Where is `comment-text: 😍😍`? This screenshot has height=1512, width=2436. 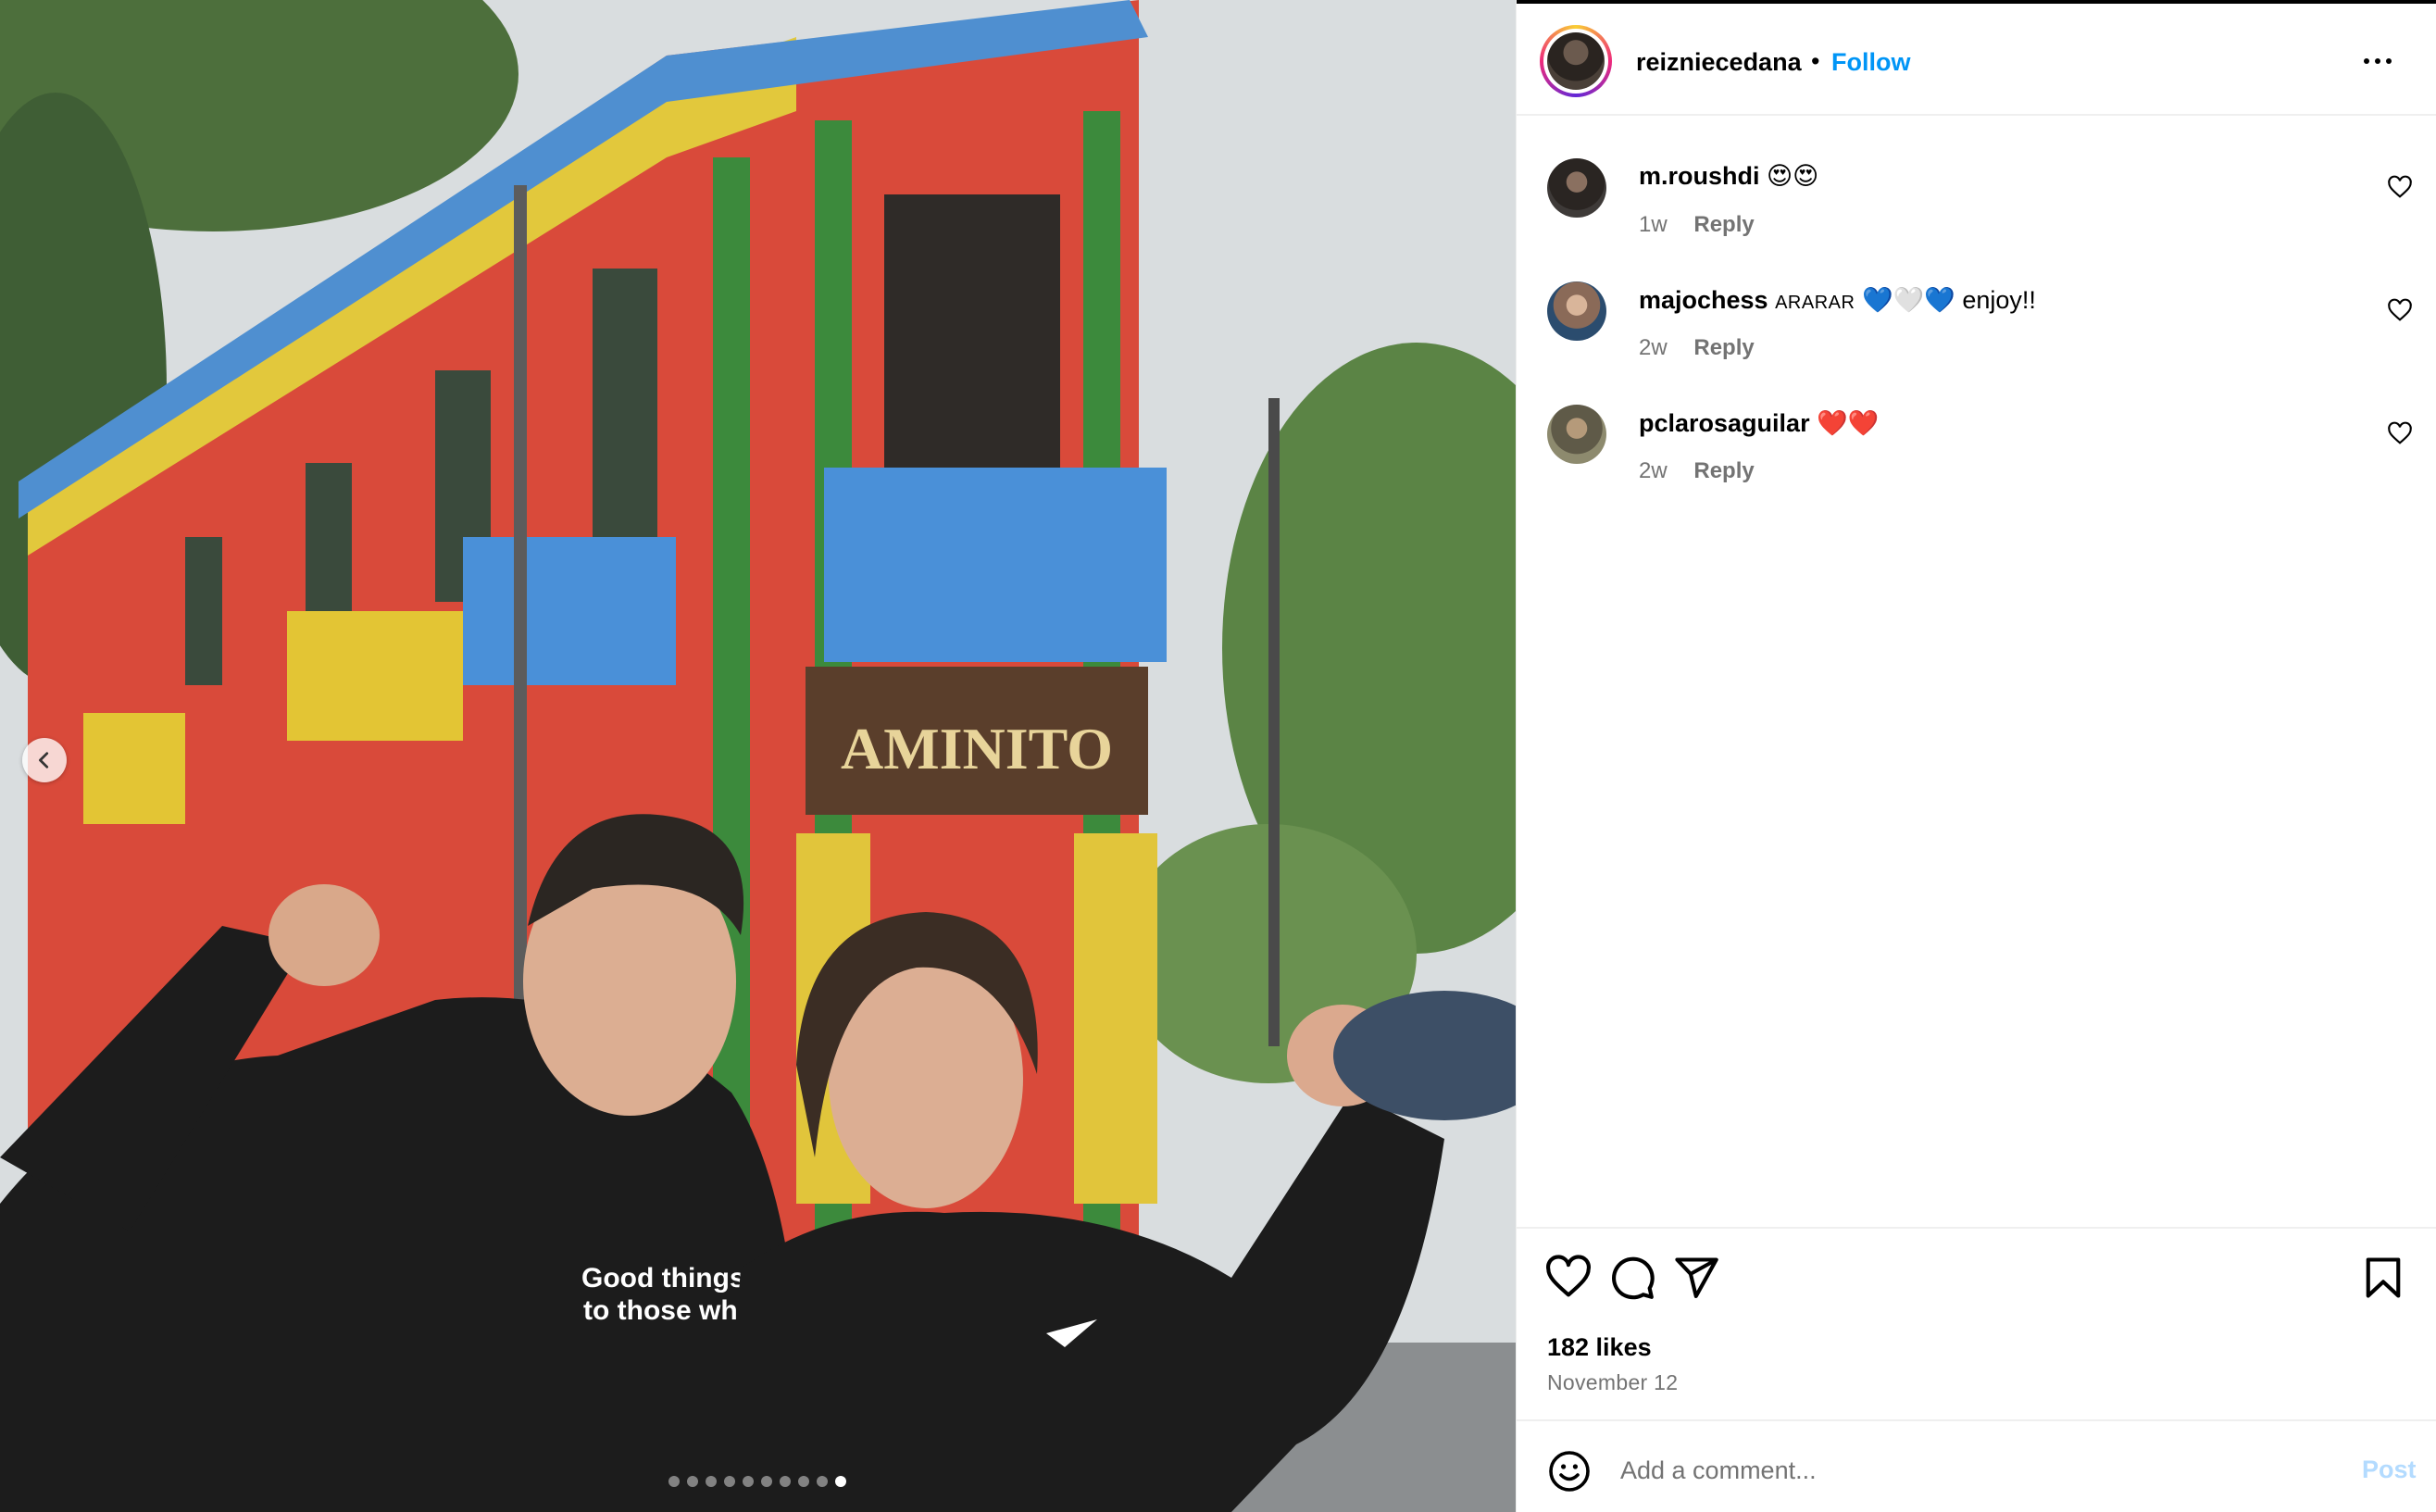 comment-text: 😍😍 is located at coordinates (1793, 176).